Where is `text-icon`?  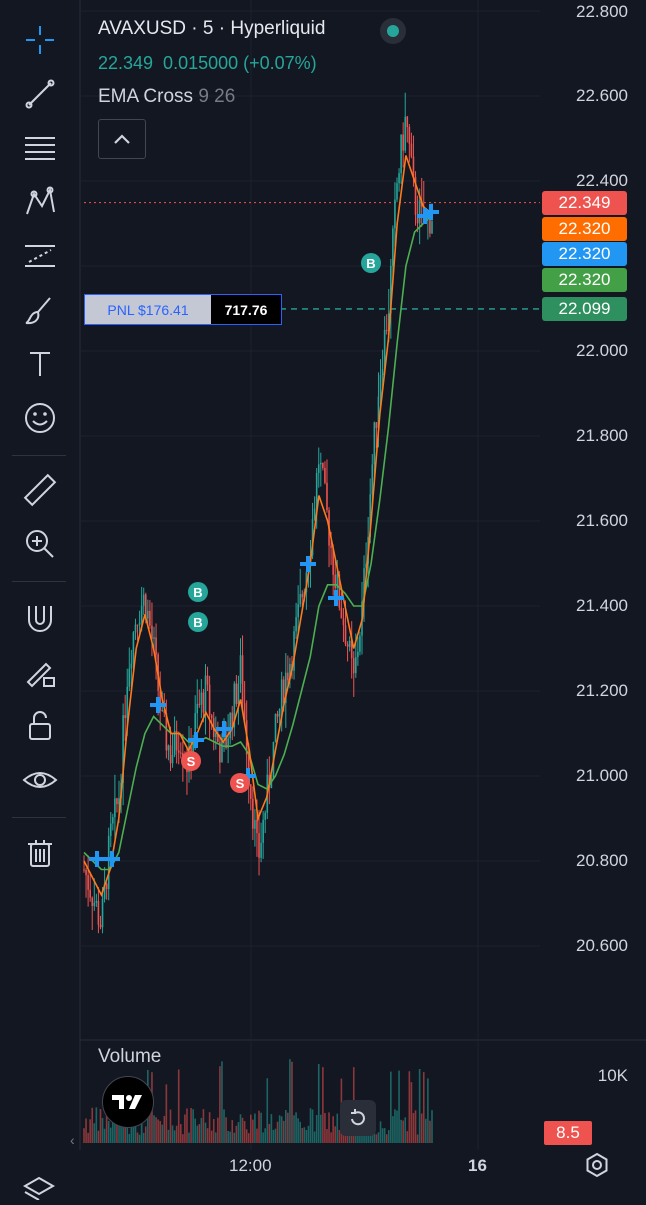 text-icon is located at coordinates (40, 364).